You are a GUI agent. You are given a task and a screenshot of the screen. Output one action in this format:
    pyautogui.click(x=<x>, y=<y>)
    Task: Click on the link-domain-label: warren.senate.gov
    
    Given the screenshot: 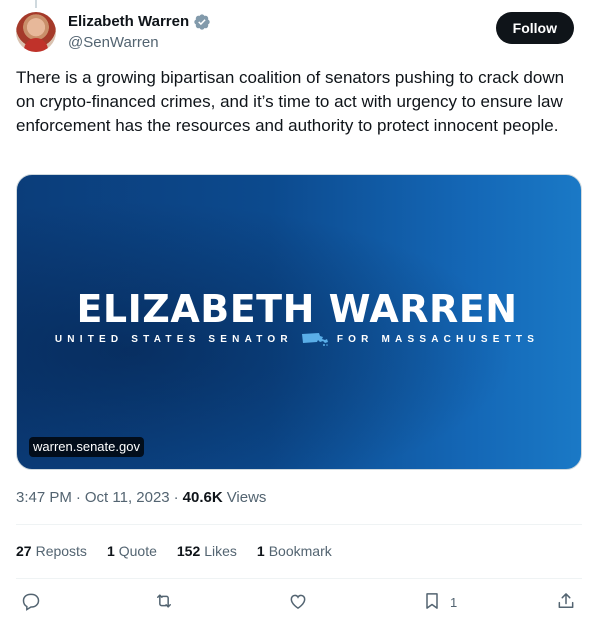 What is the action you would take?
    pyautogui.click(x=86, y=447)
    